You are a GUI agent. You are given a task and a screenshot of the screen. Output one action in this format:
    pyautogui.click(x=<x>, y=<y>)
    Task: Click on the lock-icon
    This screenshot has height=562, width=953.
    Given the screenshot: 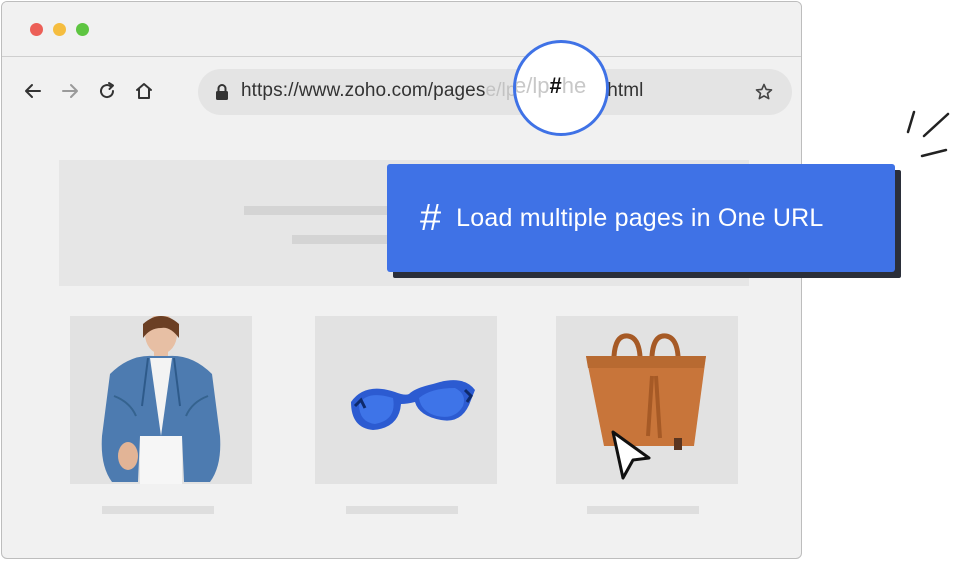 What is the action you would take?
    pyautogui.click(x=222, y=92)
    